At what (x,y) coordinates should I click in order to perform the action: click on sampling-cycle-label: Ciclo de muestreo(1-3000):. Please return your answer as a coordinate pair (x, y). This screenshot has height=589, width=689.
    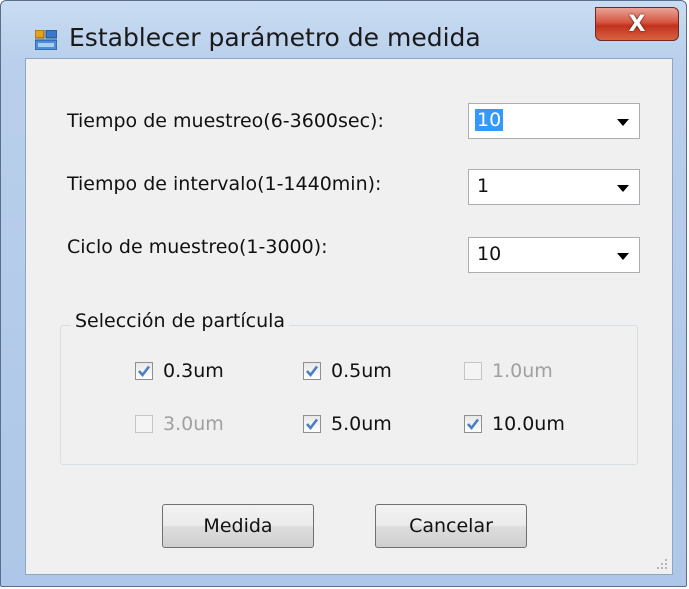
    Looking at the image, I should click on (197, 247).